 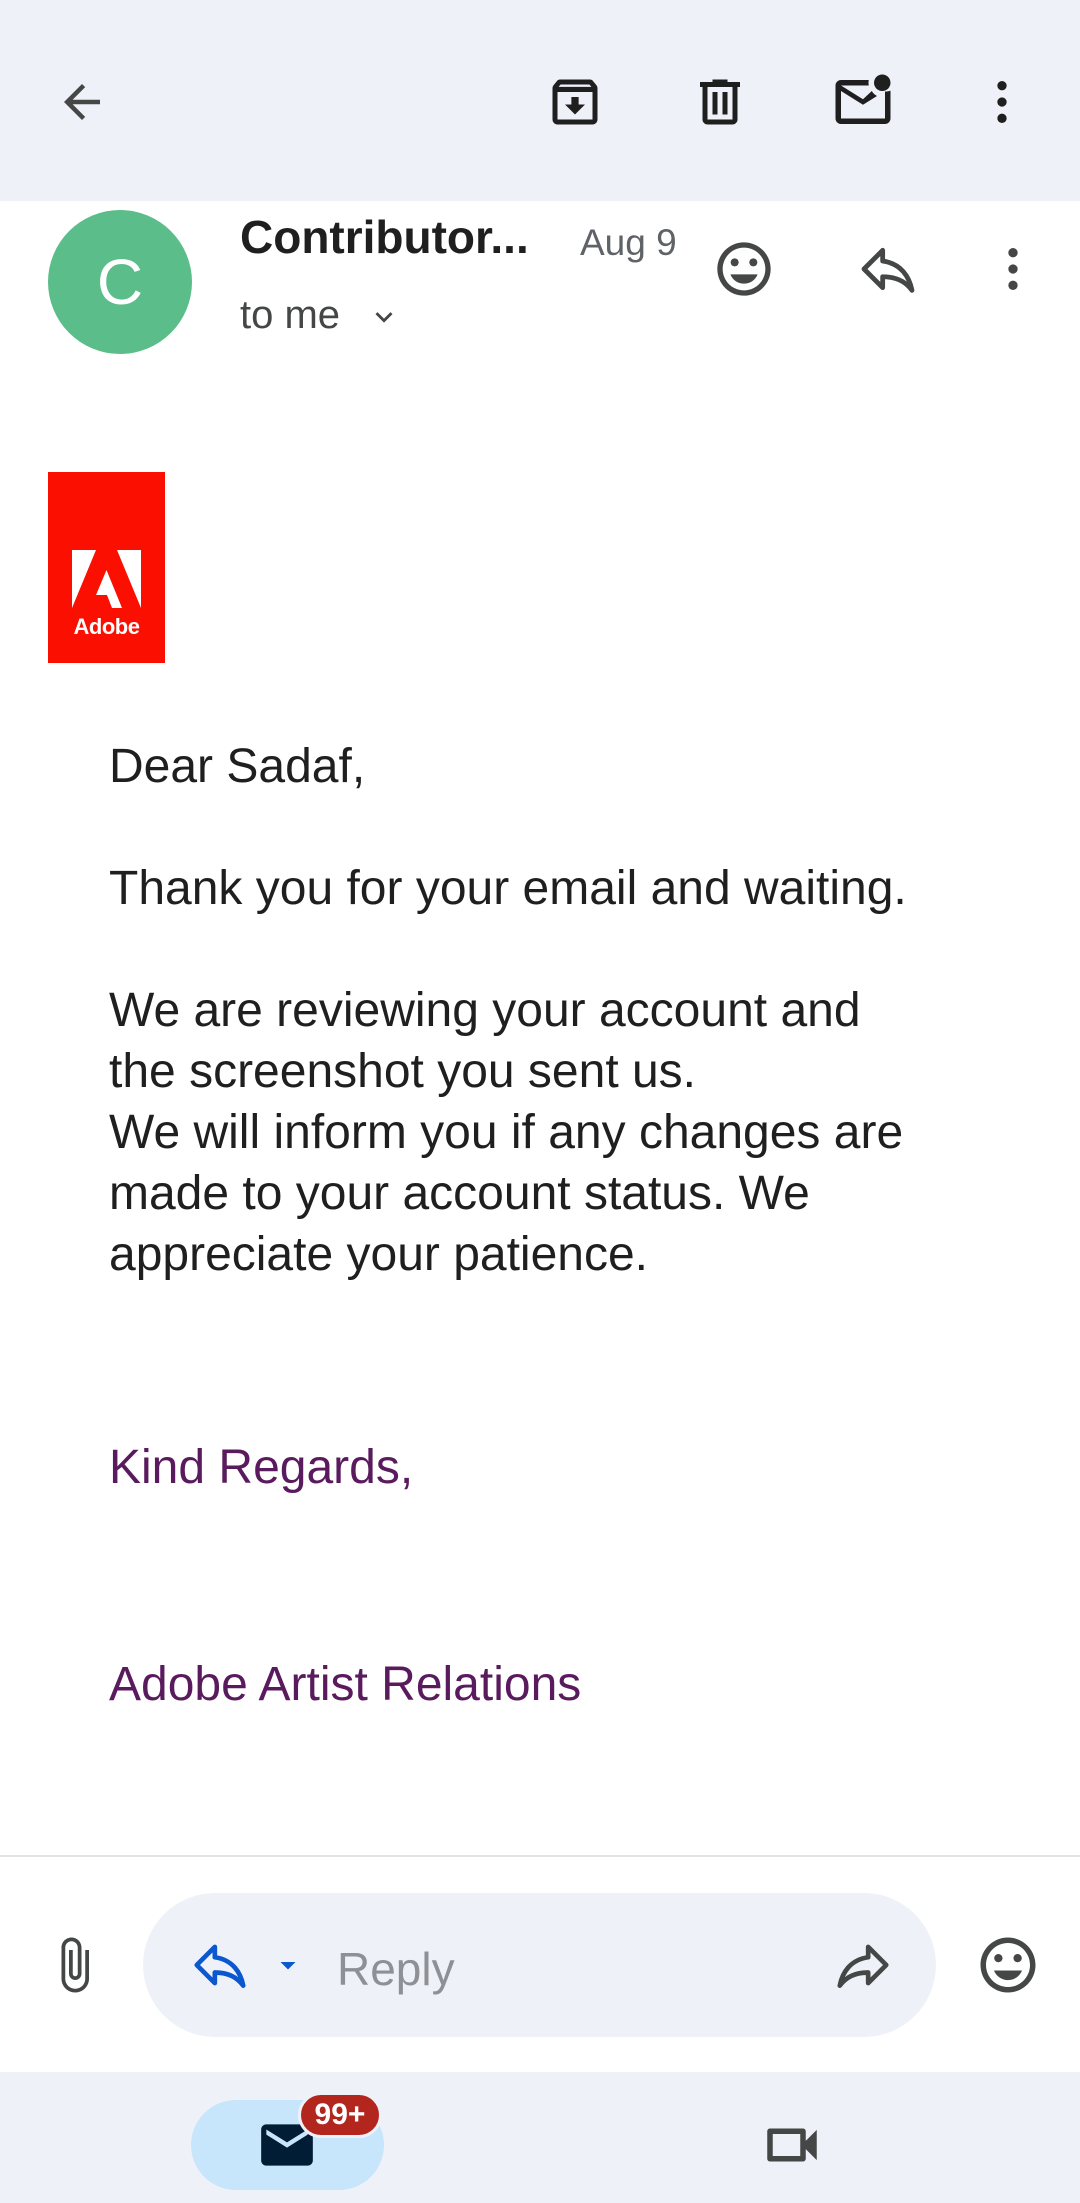 I want to click on top-app-bar, so click(x=540, y=100).